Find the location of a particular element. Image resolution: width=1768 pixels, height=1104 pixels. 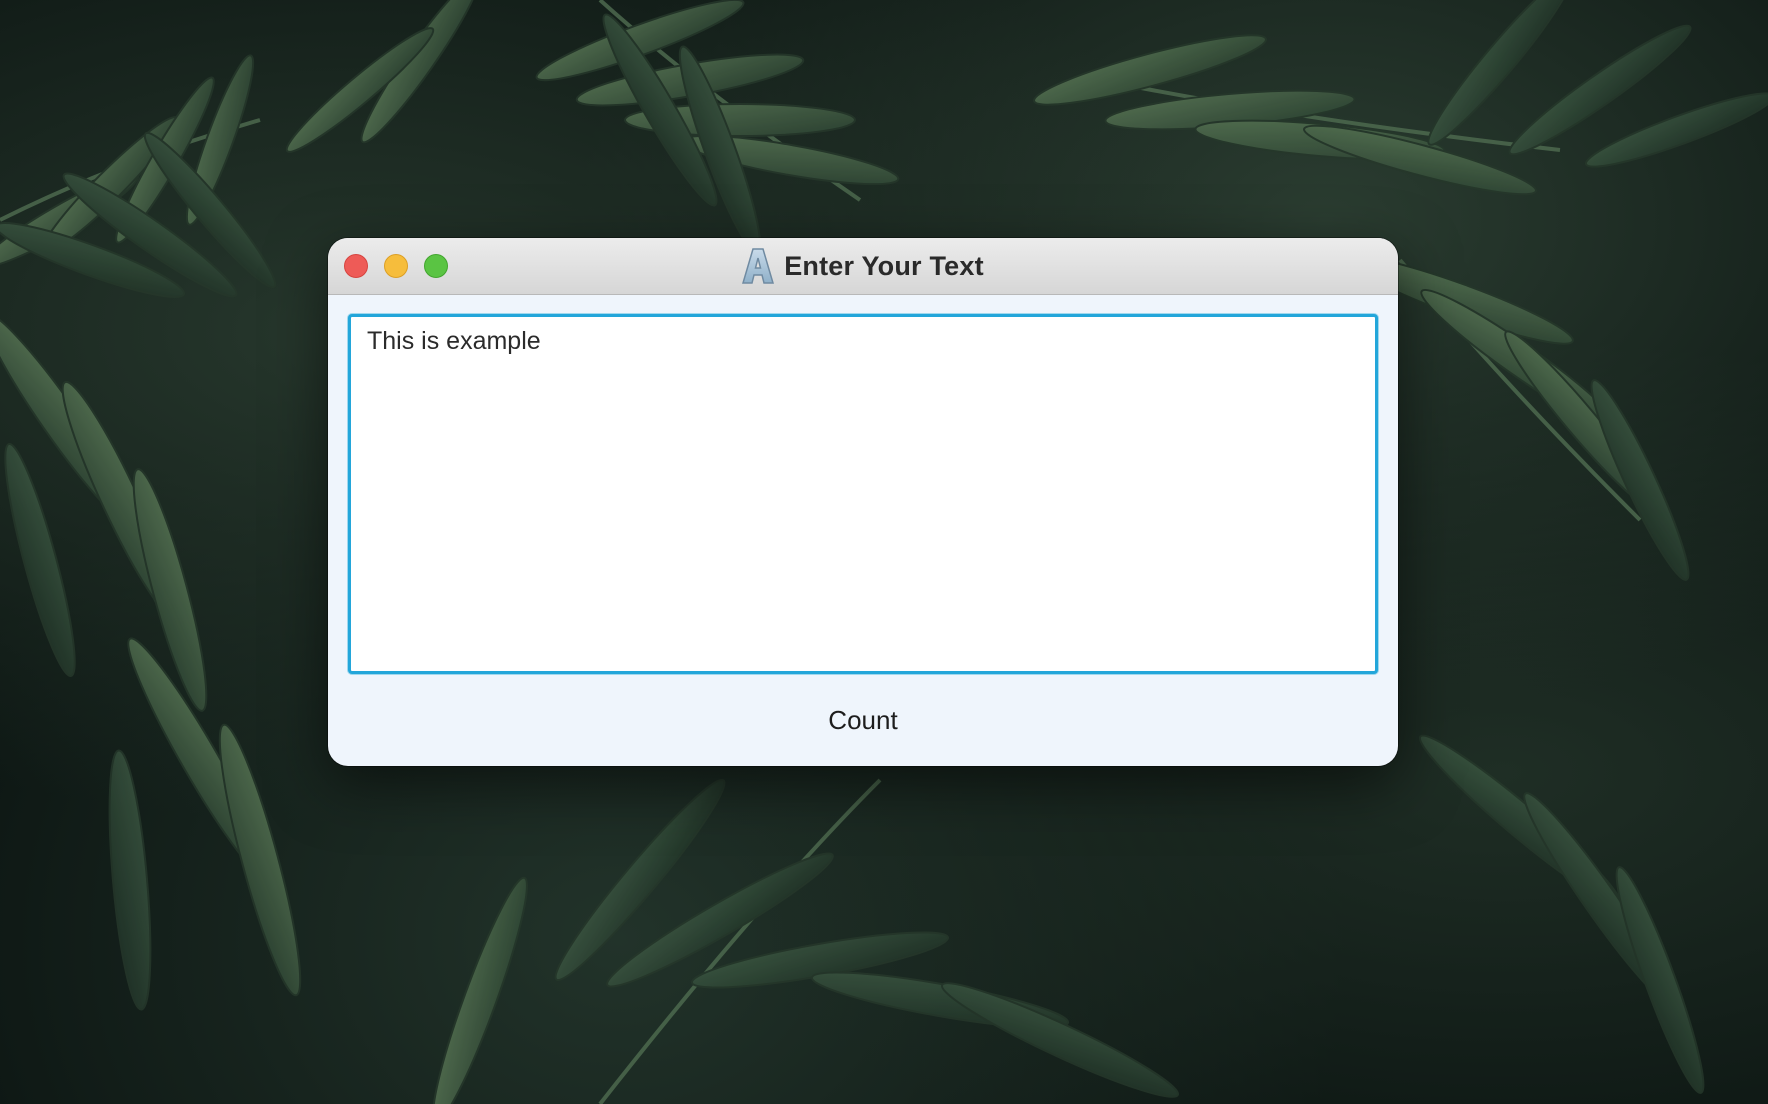

count-button: Count is located at coordinates (863, 720).